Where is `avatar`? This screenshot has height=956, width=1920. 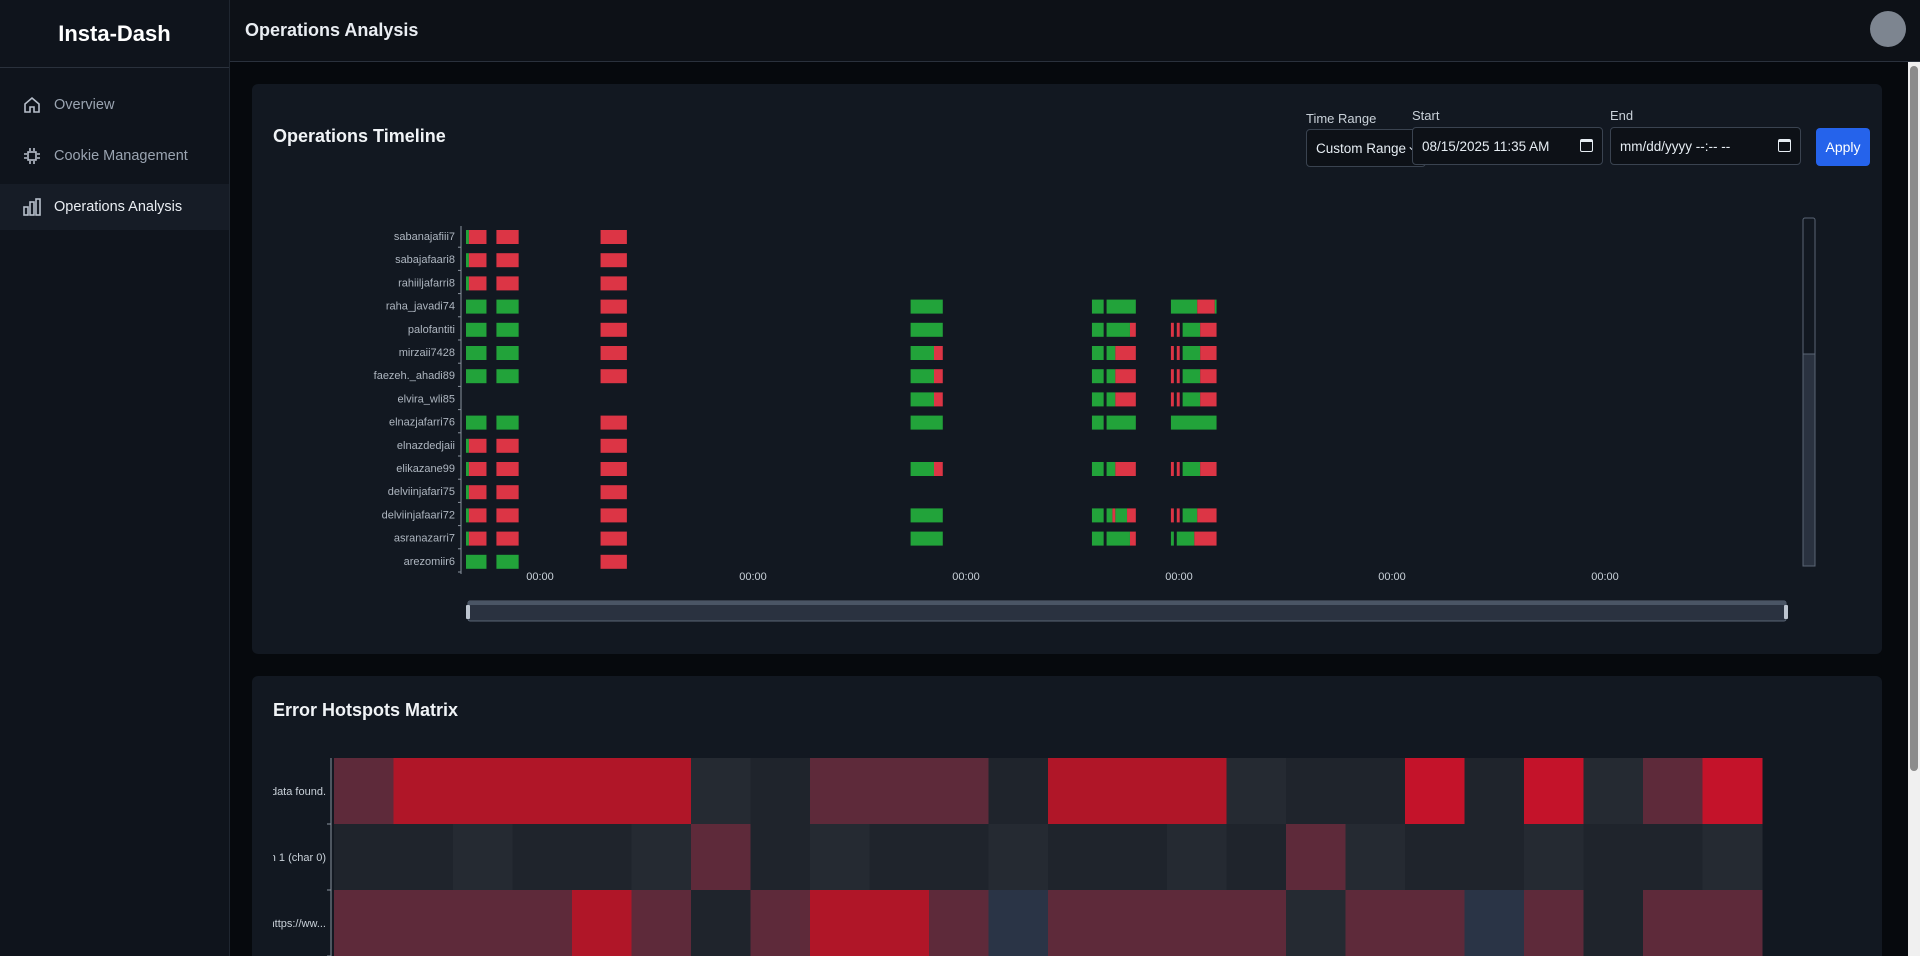
avatar is located at coordinates (1888, 29).